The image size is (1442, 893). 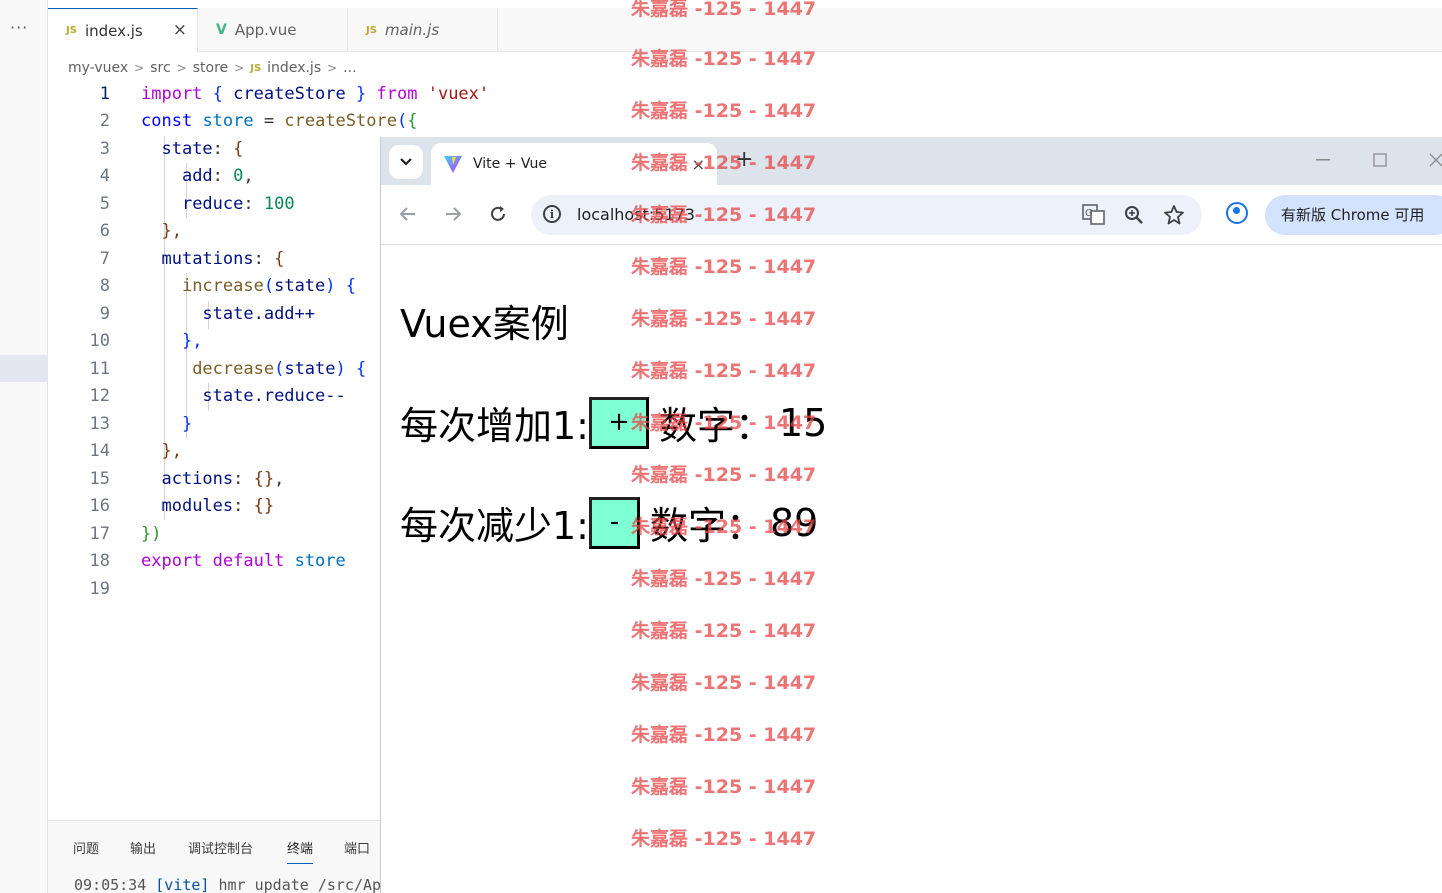 I want to click on decrease-label: 每次减少1:, so click(x=494, y=526).